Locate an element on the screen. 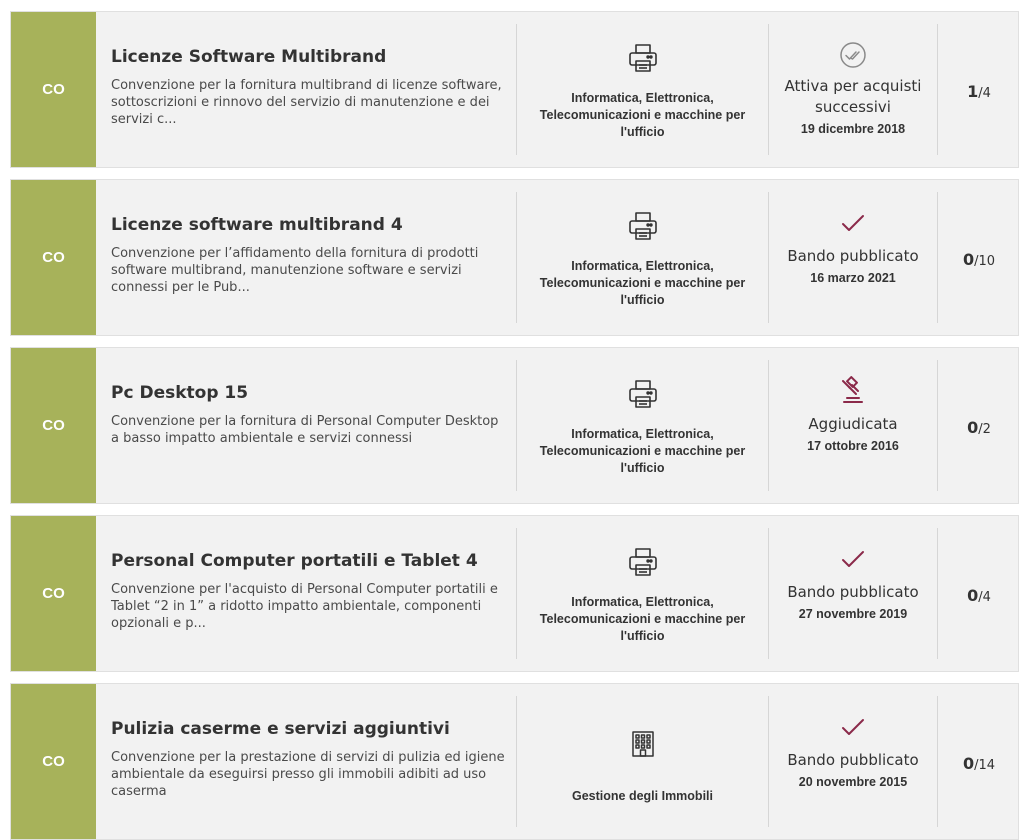 This screenshot has width=1020, height=840. item-status: Bando pubblicato 20 novembre 2015 is located at coordinates (853, 761).